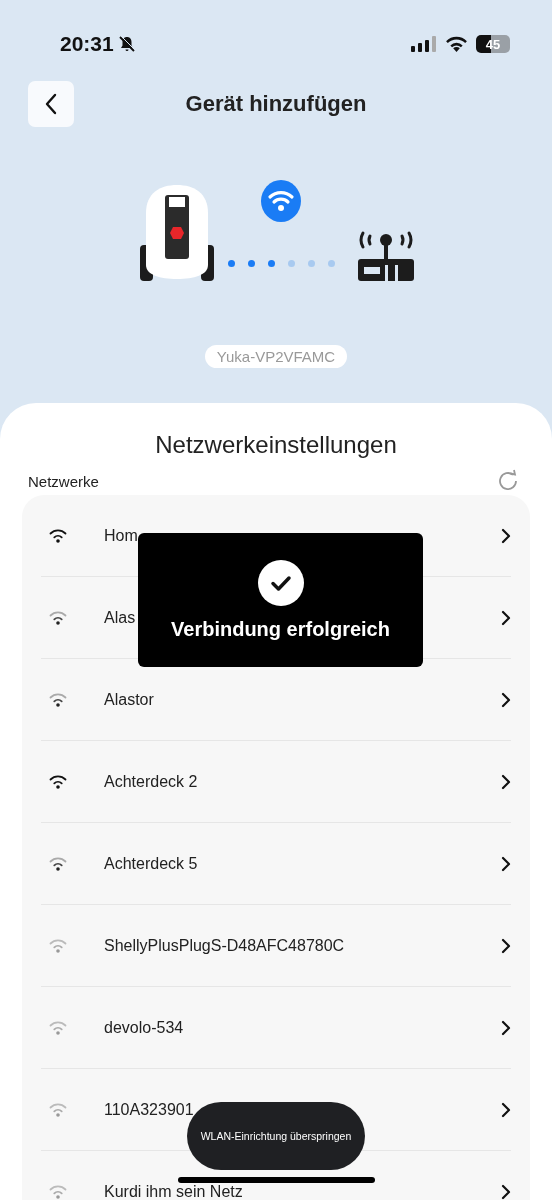 This screenshot has height=1200, width=552. What do you see at coordinates (276, 1028) in the screenshot?
I see `network-row: devolo-534` at bounding box center [276, 1028].